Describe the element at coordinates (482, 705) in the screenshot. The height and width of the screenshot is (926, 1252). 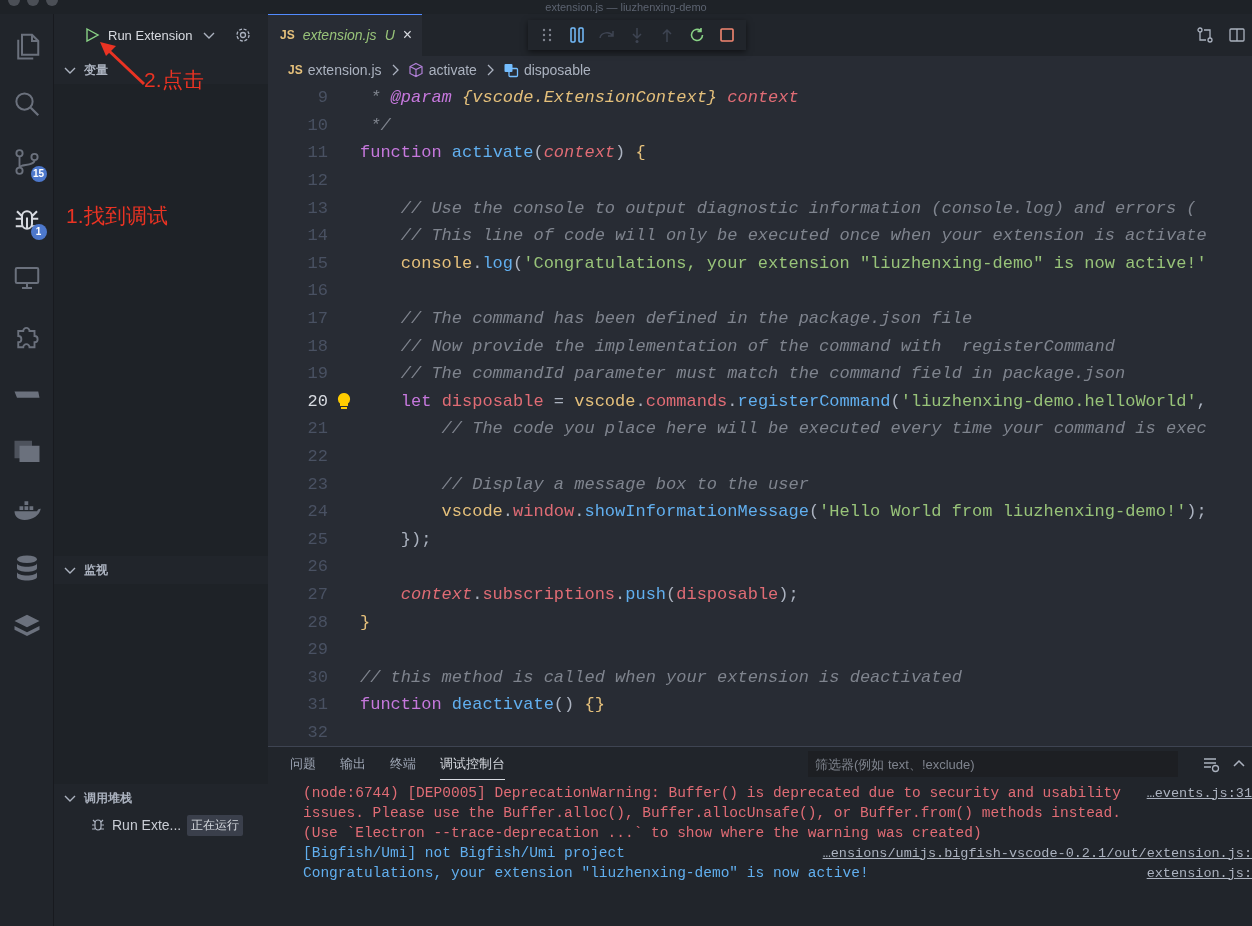
I see `code-line: function deactivate() {}` at that location.